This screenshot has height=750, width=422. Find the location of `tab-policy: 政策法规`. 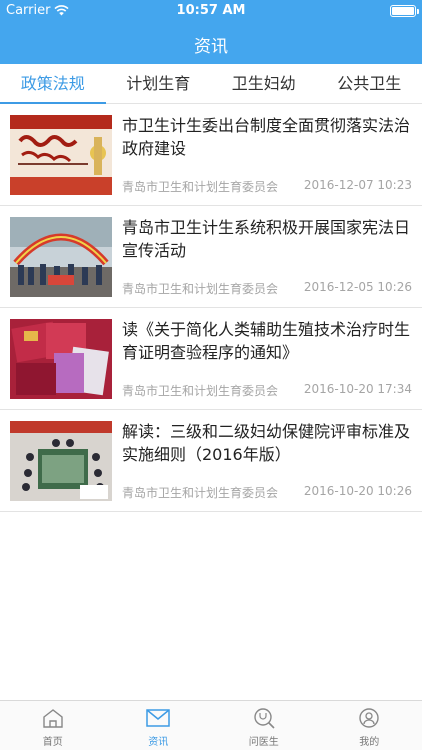

tab-policy: 政策法规 is located at coordinates (53, 84).